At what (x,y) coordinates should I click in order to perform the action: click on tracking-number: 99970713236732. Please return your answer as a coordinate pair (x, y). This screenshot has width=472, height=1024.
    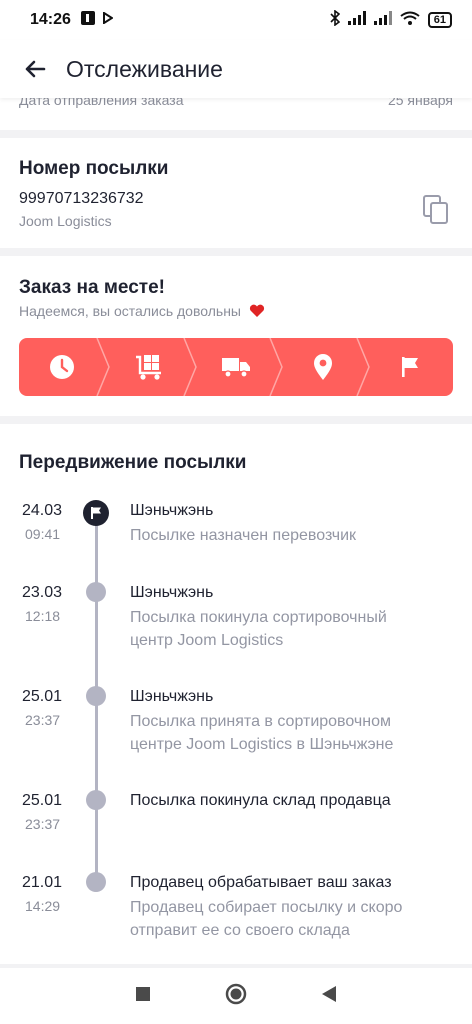
    Looking at the image, I should click on (81, 198).